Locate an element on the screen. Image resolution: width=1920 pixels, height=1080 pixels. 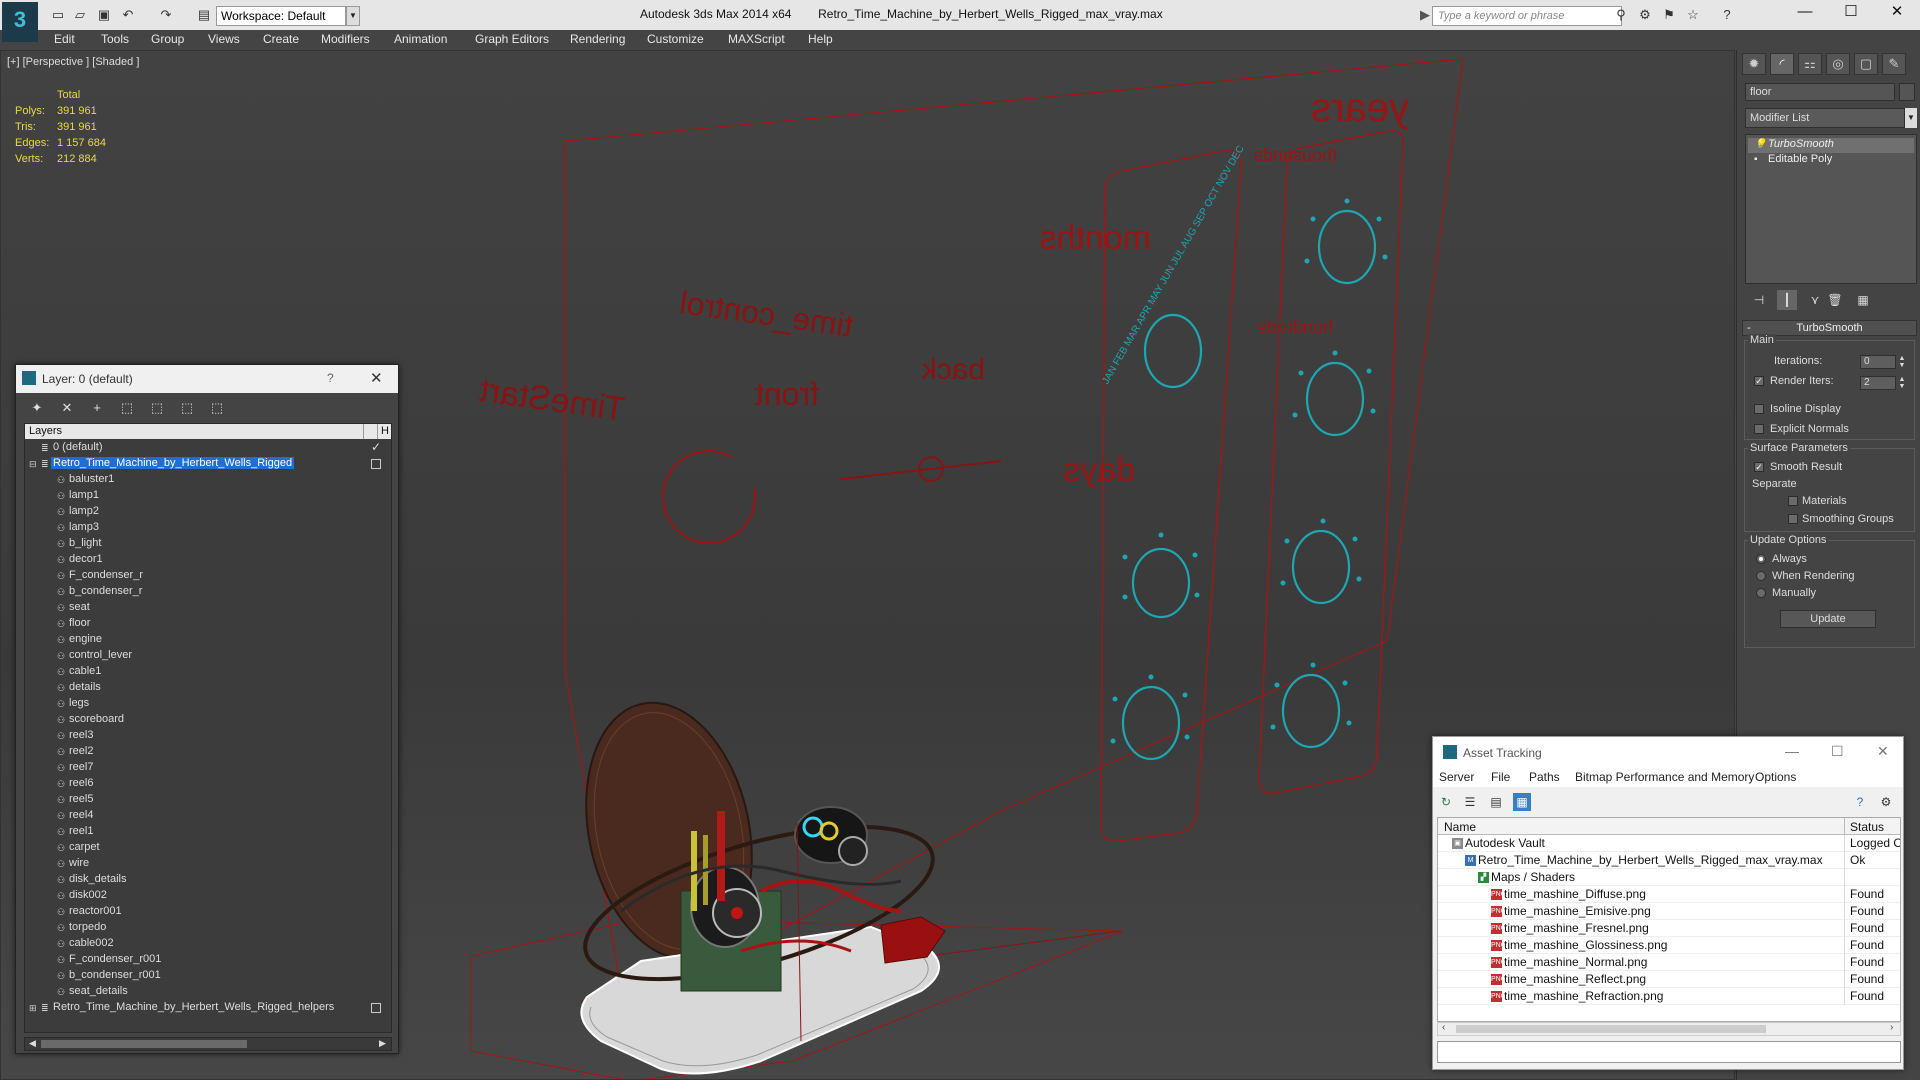
menu-animation: Animation is located at coordinates (420, 39).